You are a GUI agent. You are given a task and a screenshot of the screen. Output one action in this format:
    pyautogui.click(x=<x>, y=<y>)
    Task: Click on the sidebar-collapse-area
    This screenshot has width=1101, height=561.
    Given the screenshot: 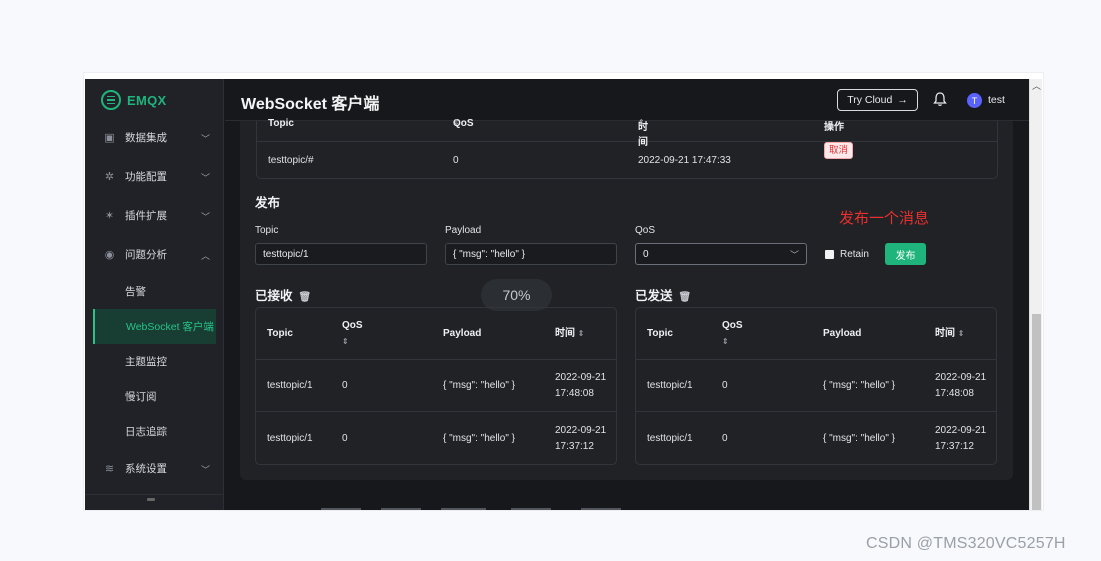 What is the action you would take?
    pyautogui.click(x=154, y=499)
    